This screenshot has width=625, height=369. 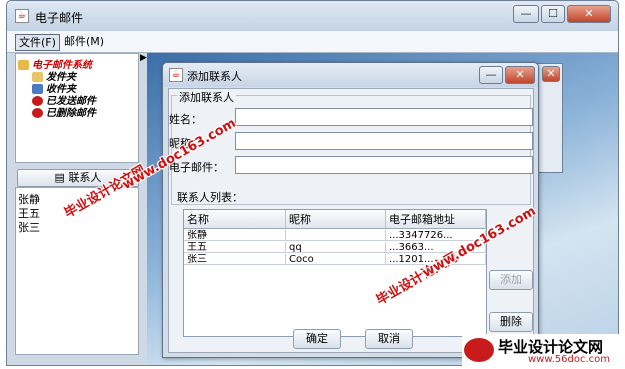 What do you see at coordinates (511, 280) in the screenshot?
I see `add-button: 添加` at bounding box center [511, 280].